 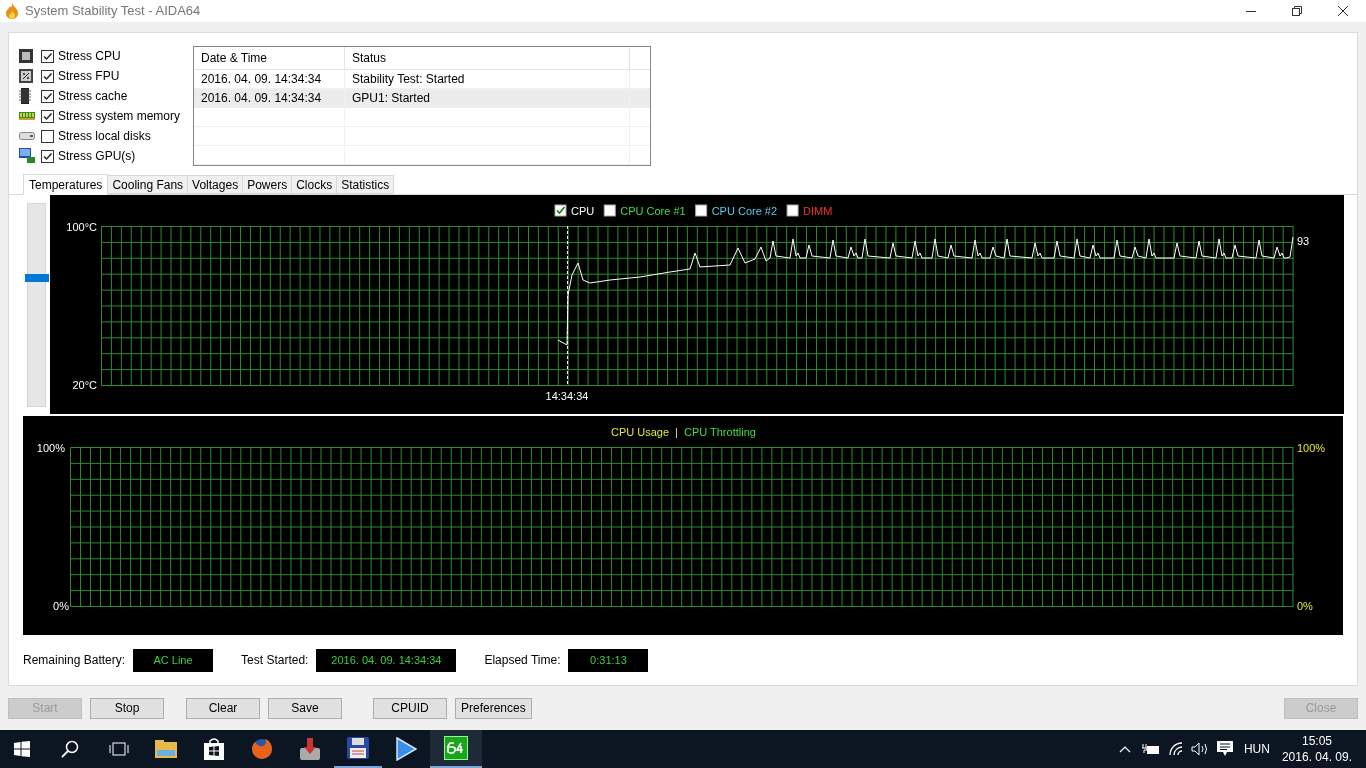 What do you see at coordinates (583, 211) in the screenshot?
I see `legend-label: CPU` at bounding box center [583, 211].